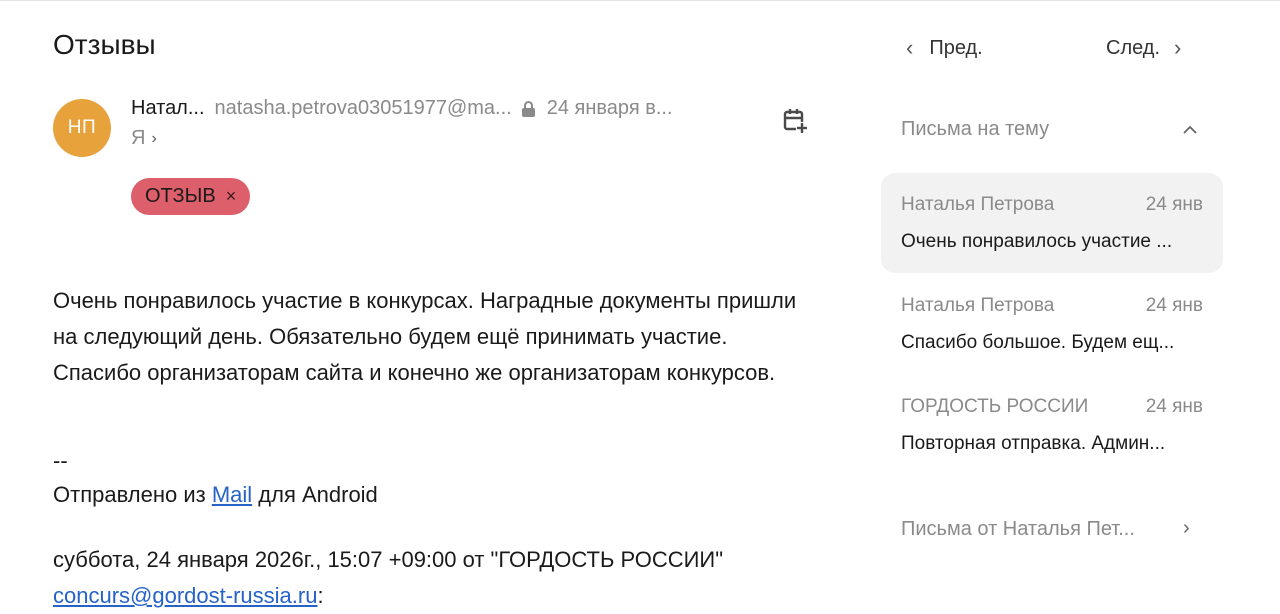 The width and height of the screenshot is (1280, 614). I want to click on lock-icon, so click(528, 108).